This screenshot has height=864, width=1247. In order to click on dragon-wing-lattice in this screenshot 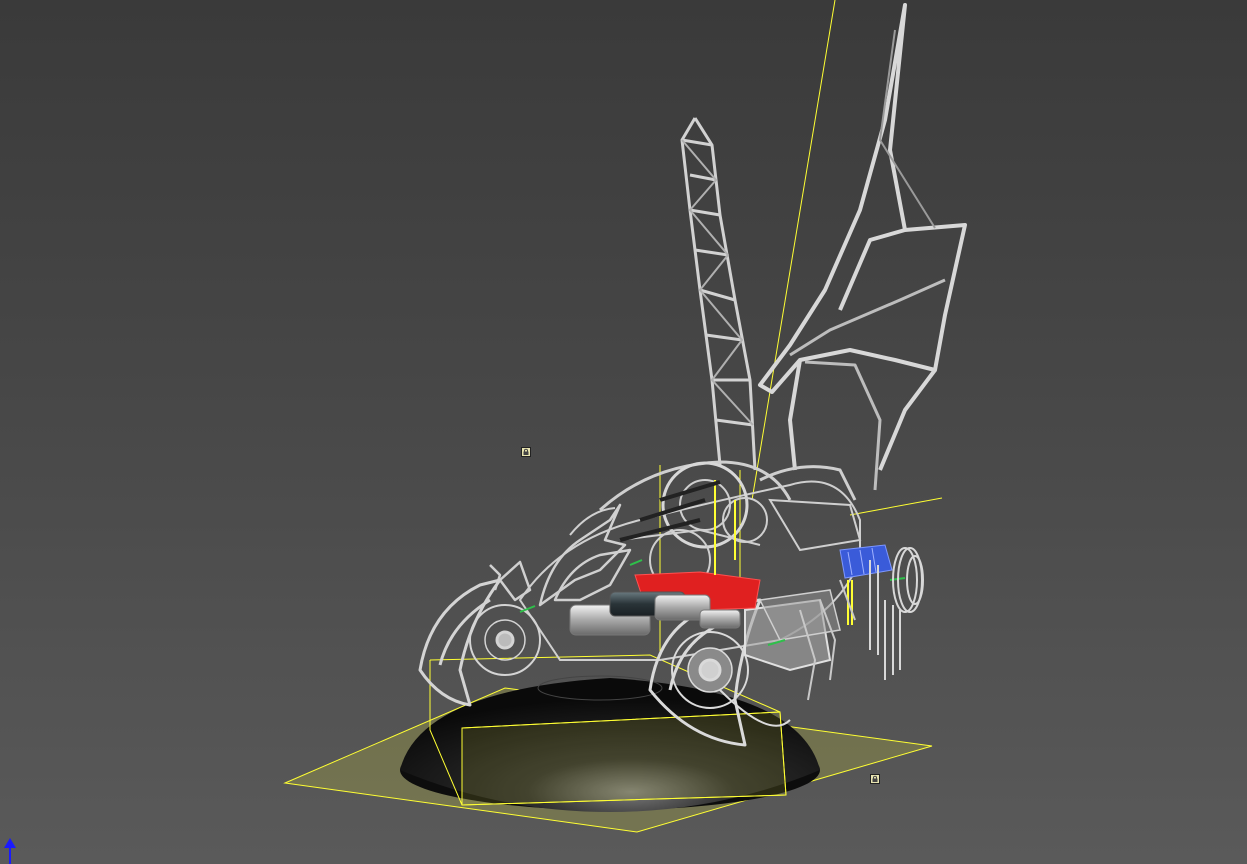, I will do `click(718, 294)`.